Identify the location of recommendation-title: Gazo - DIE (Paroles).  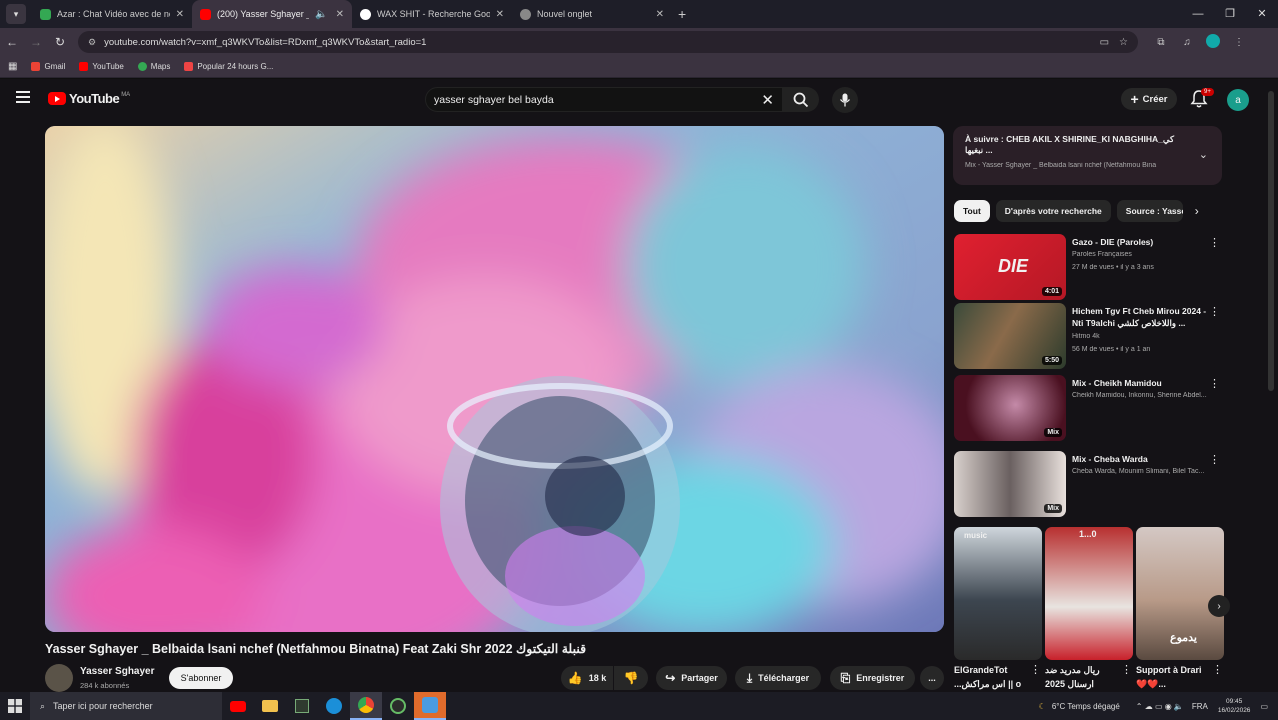
(1113, 242).